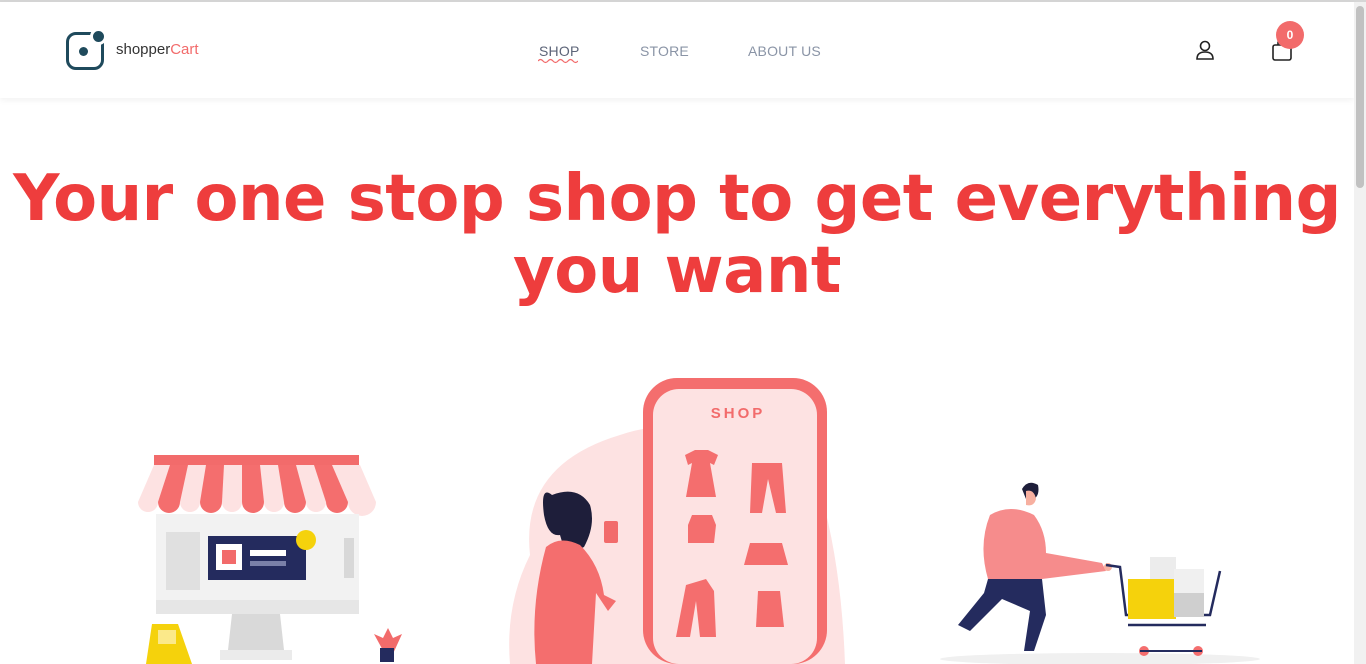  I want to click on site-header: shopperCart SHOP STORE ABOUT US 0, so click(677, 50).